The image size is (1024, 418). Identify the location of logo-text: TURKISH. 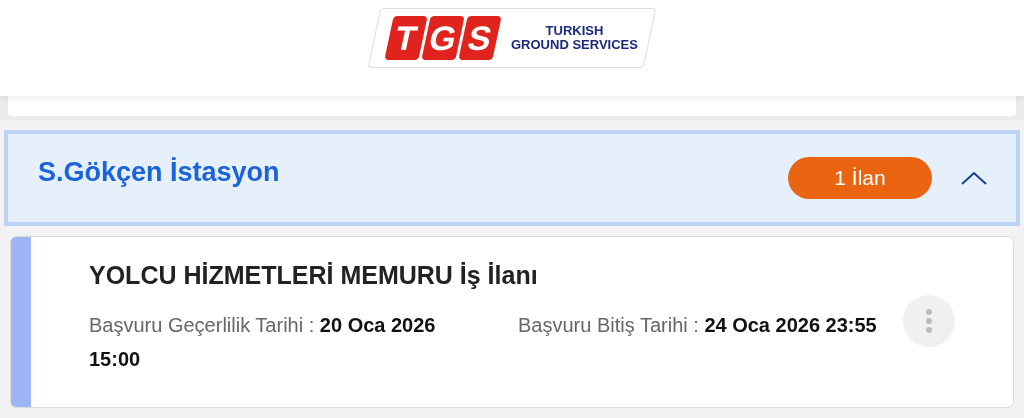
(574, 31).